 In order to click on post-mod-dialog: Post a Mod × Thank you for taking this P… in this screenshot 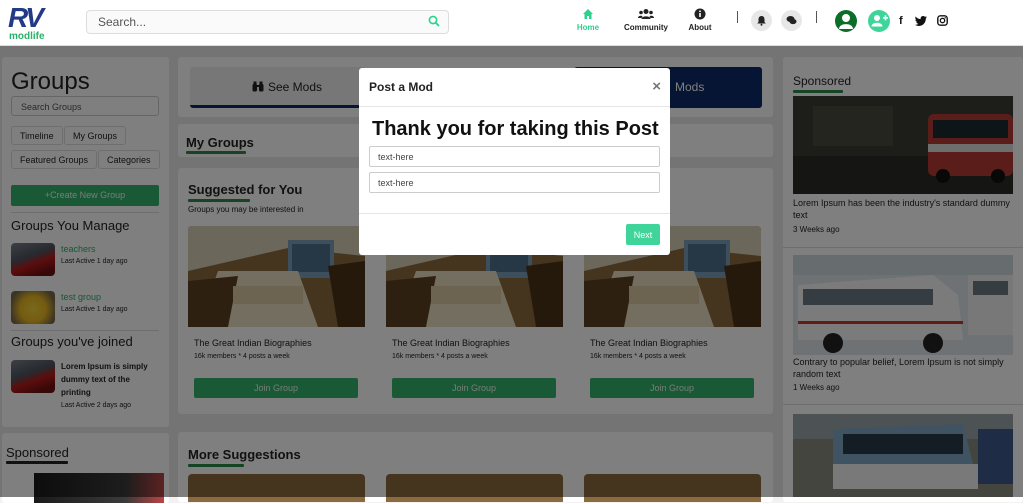, I will do `click(514, 161)`.